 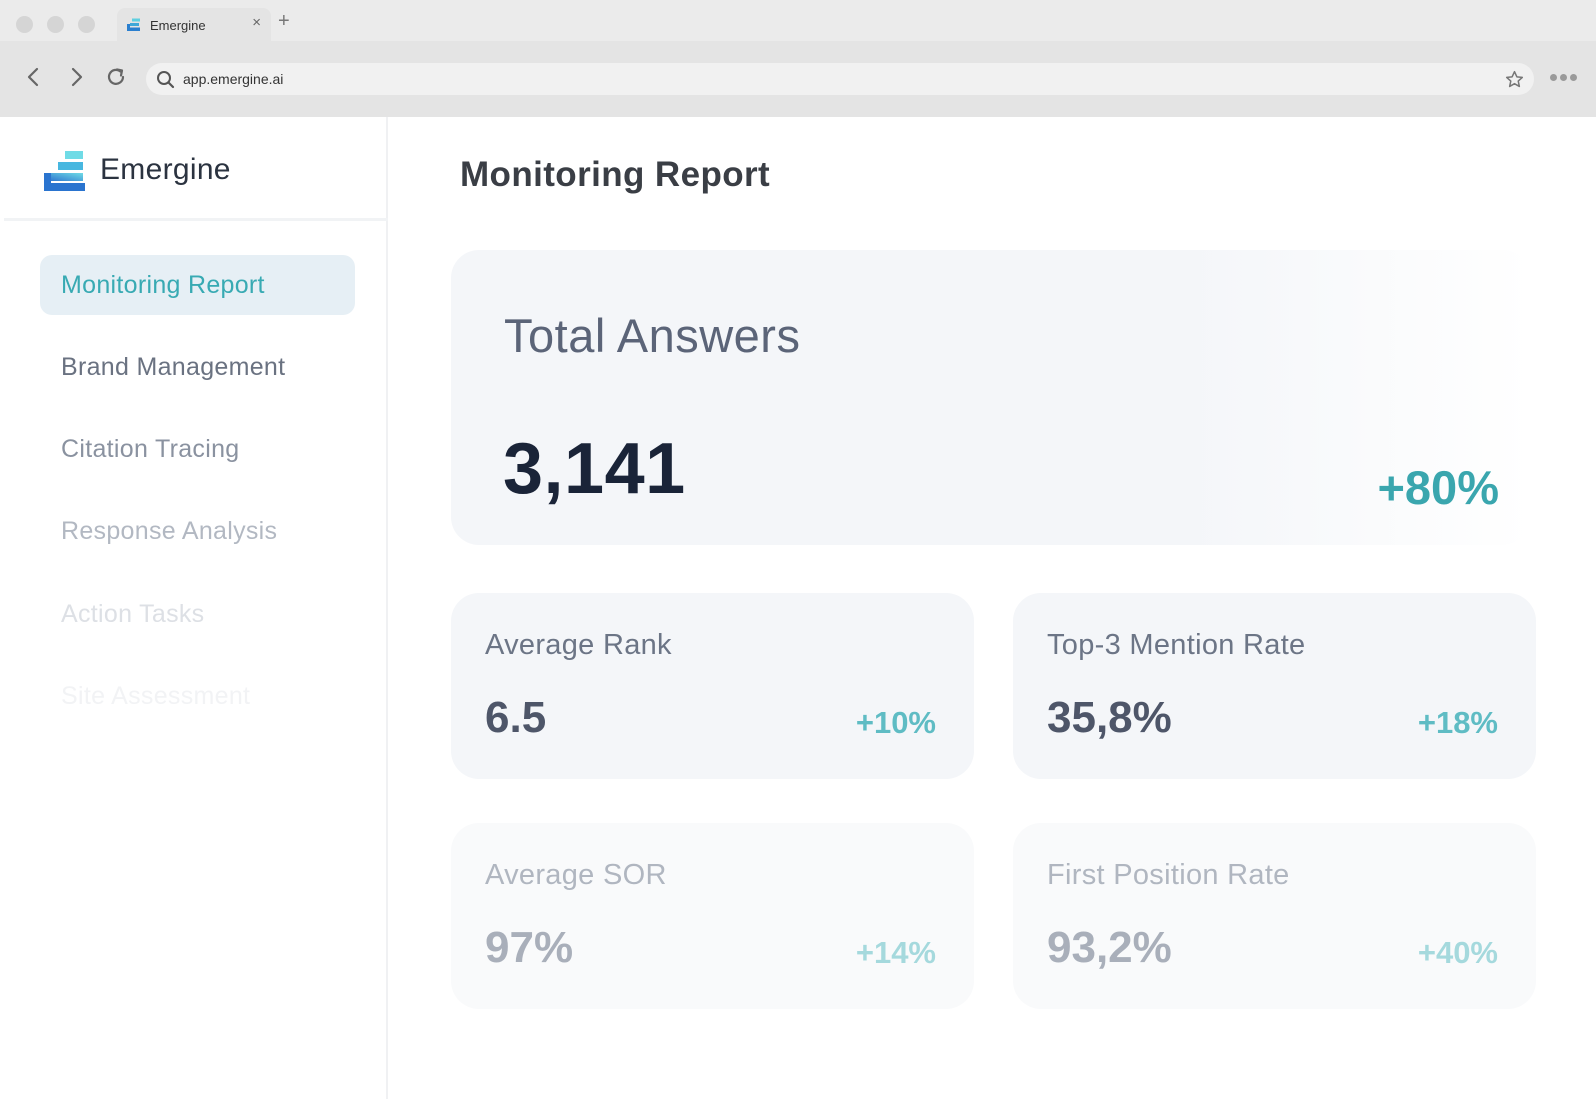 I want to click on average-rank-change: +10%, so click(x=895, y=722).